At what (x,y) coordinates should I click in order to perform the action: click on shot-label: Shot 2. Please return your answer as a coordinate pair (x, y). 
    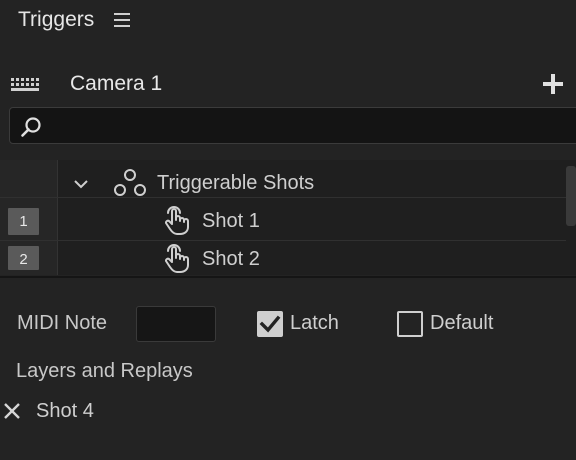
    Looking at the image, I should click on (231, 259).